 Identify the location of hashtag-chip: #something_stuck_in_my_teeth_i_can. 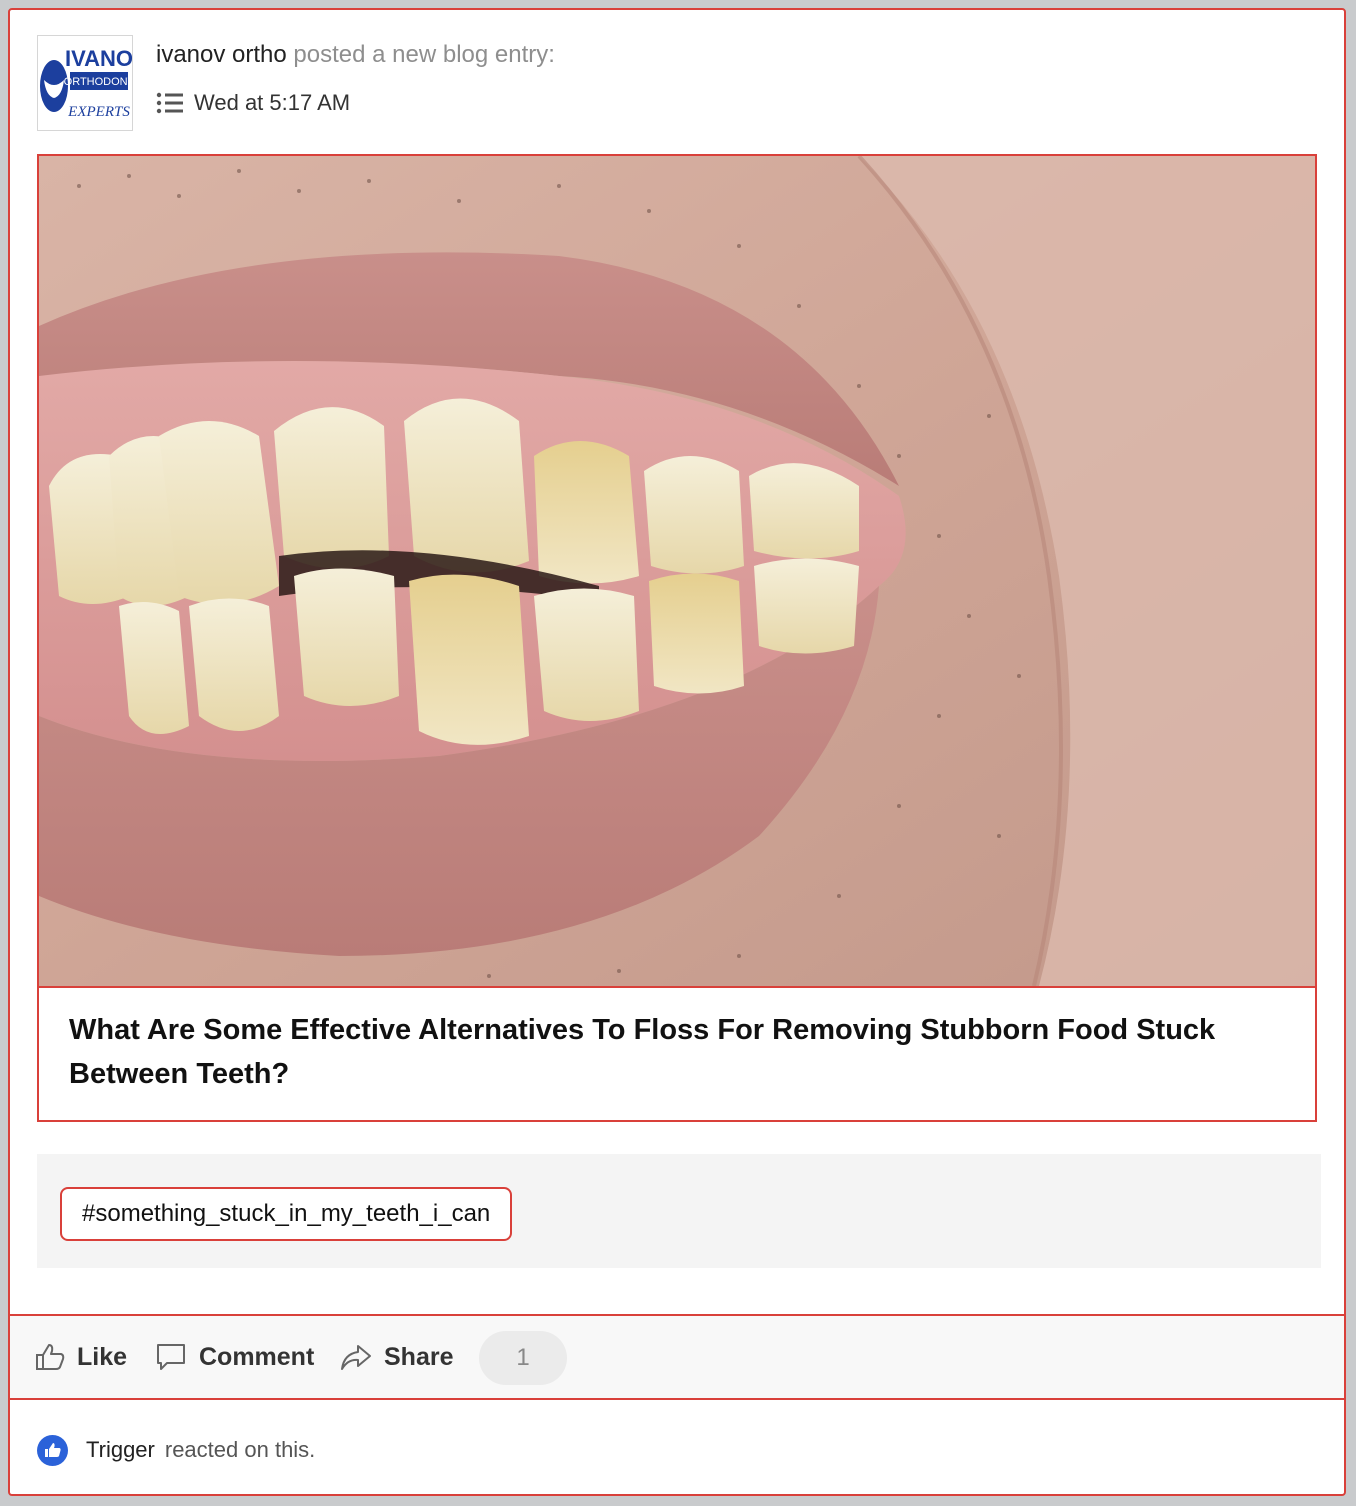
(286, 1214).